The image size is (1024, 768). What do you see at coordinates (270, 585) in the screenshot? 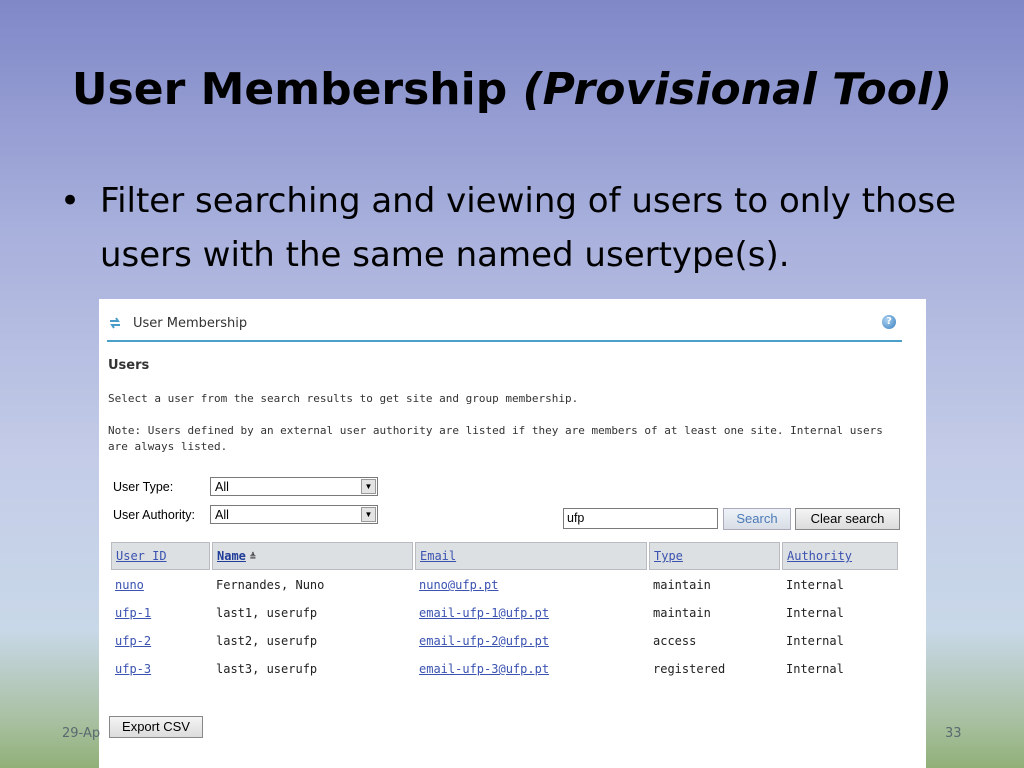
I see `cell-name: Fernandes, Nuno` at bounding box center [270, 585].